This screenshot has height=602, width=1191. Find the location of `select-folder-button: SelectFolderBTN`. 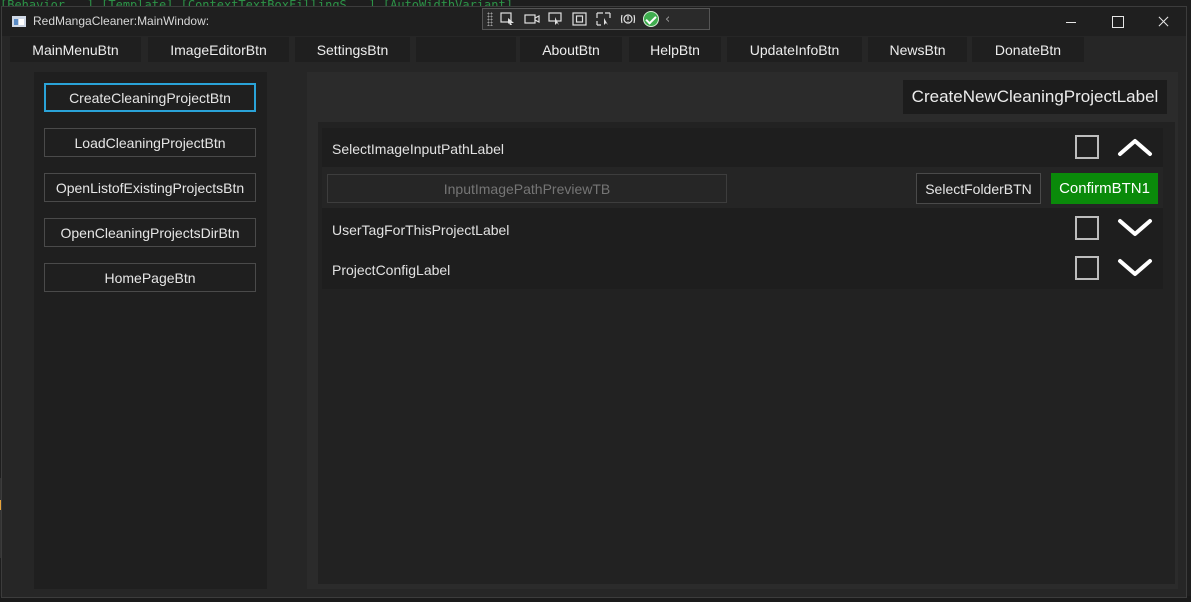

select-folder-button: SelectFolderBTN is located at coordinates (978, 188).